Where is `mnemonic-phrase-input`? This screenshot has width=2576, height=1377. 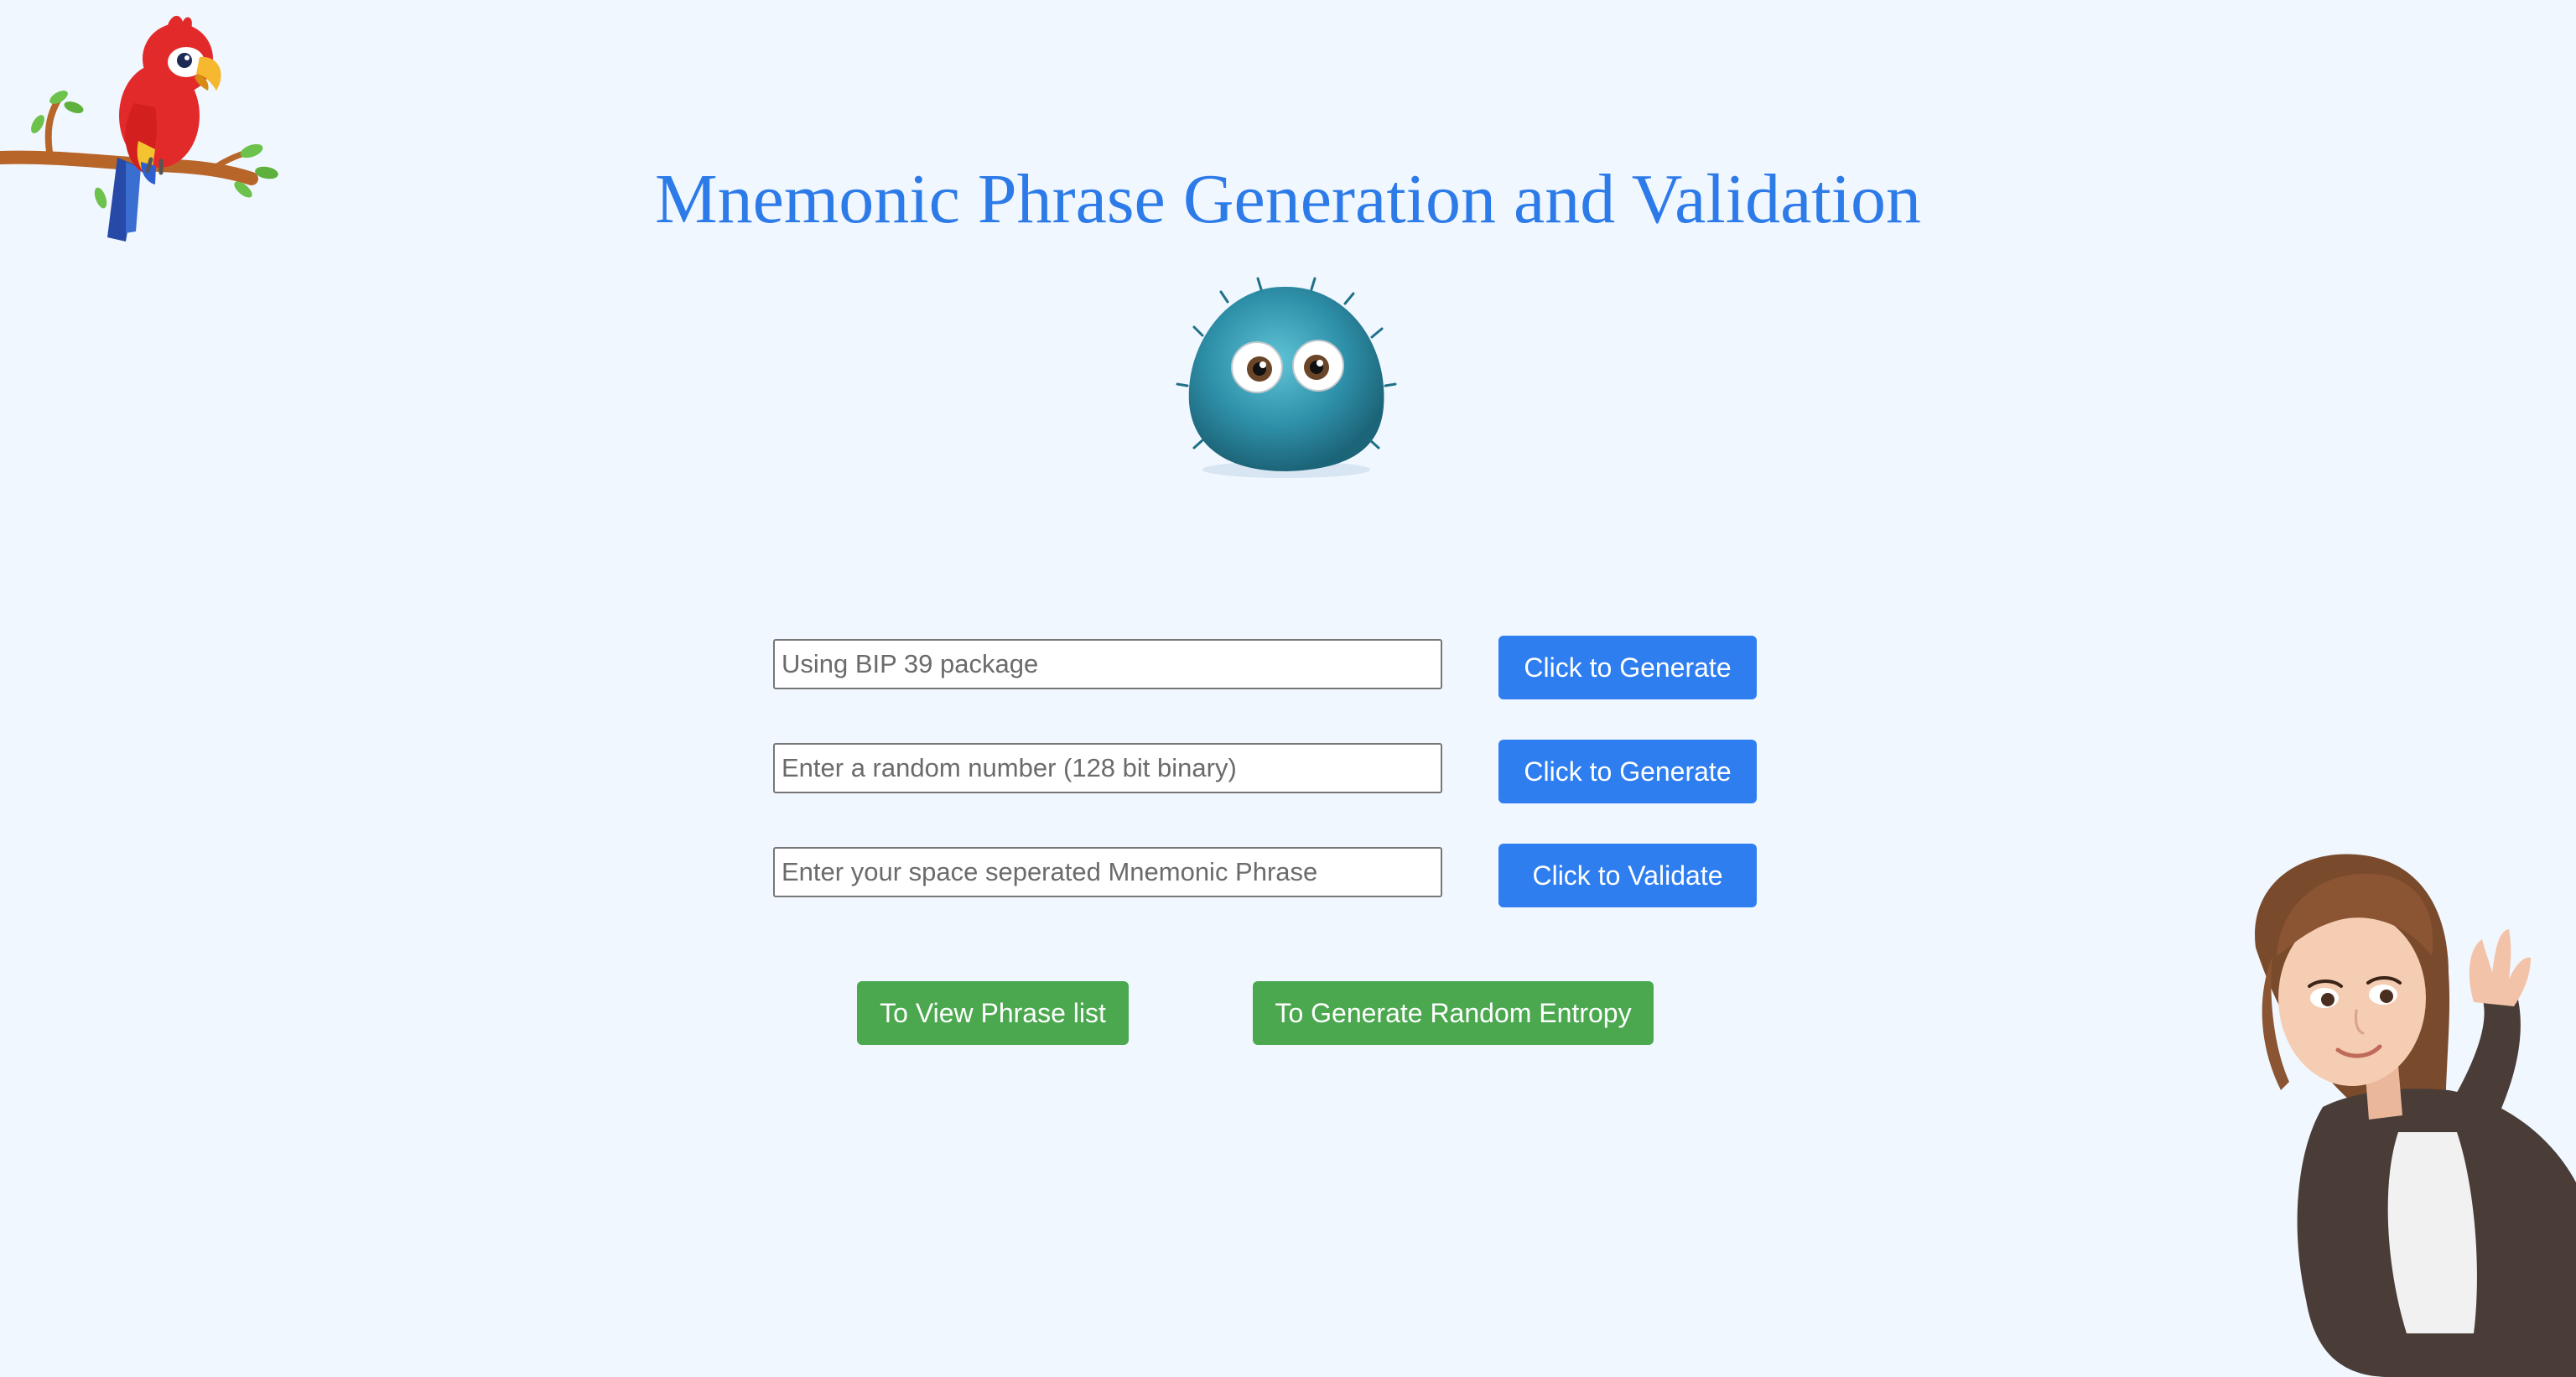
mnemonic-phrase-input is located at coordinates (1107, 872).